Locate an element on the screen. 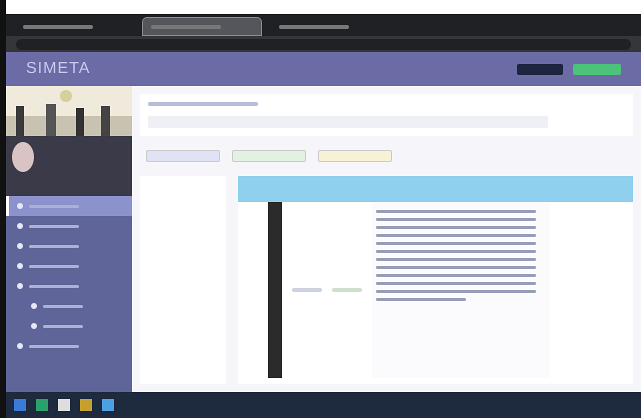 Image resolution: width=641 pixels, height=418 pixels. logo: SIMETA is located at coordinates (58, 69).